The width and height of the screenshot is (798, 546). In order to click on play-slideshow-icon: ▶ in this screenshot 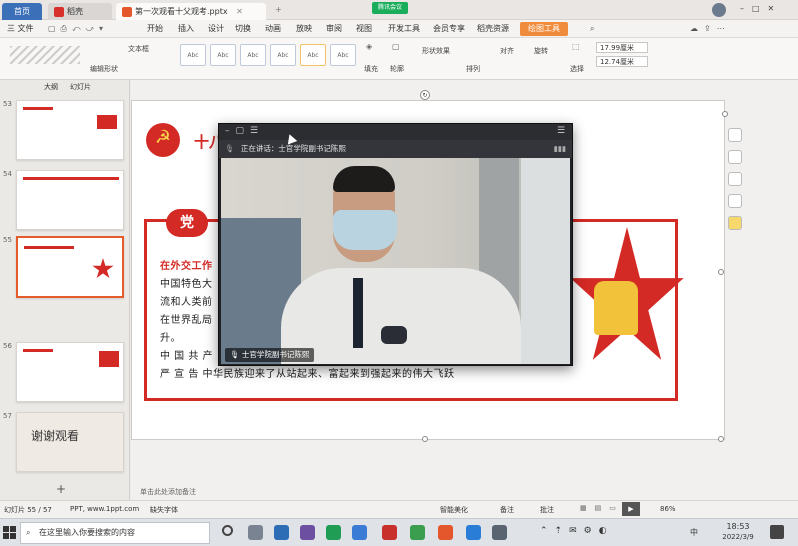, I will do `click(631, 509)`.